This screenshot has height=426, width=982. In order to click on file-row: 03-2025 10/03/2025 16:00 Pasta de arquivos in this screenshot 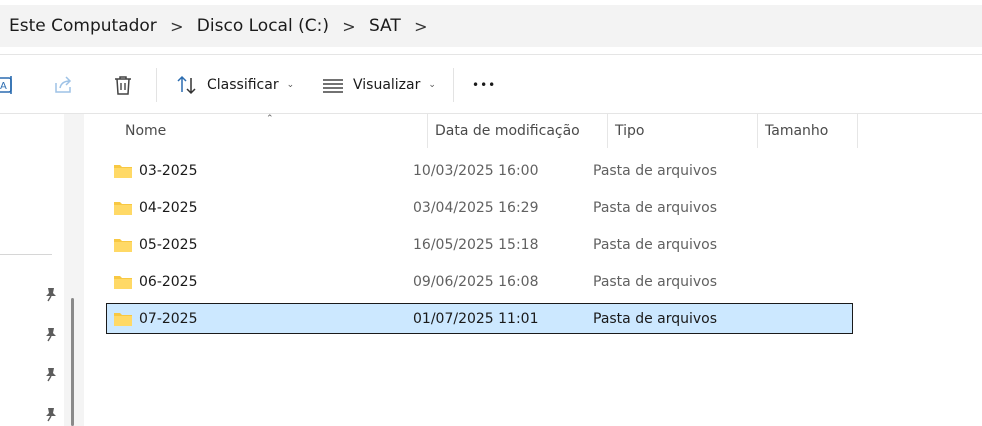, I will do `click(479, 170)`.